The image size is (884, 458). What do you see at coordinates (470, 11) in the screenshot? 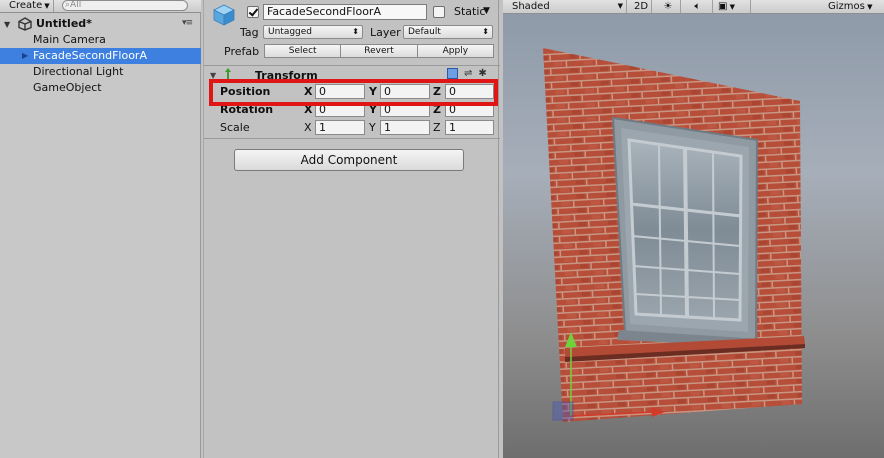
I see `static-label: Static` at bounding box center [470, 11].